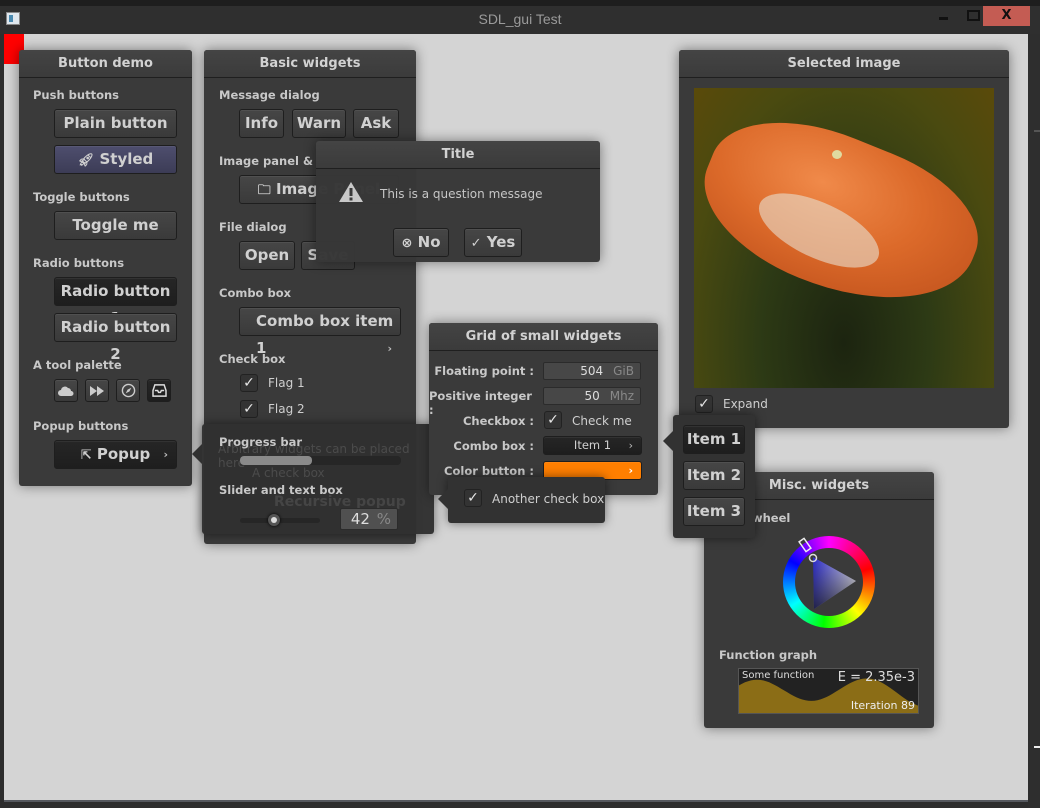  Describe the element at coordinates (407, 243) in the screenshot. I see `close-circle-icon: ⊗` at that location.